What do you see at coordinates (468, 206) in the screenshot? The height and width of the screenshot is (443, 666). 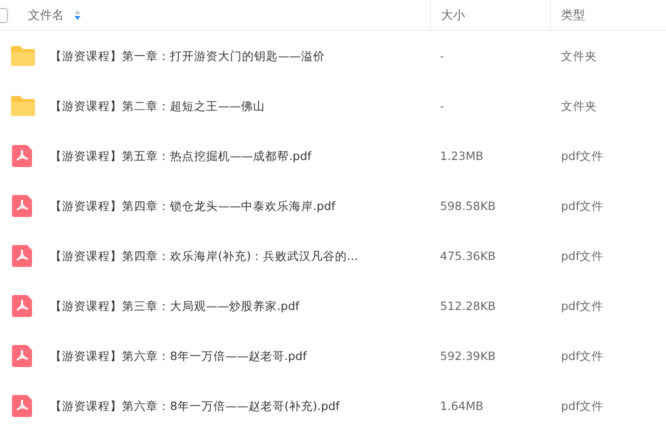 I see `file-size: 598.58KB` at bounding box center [468, 206].